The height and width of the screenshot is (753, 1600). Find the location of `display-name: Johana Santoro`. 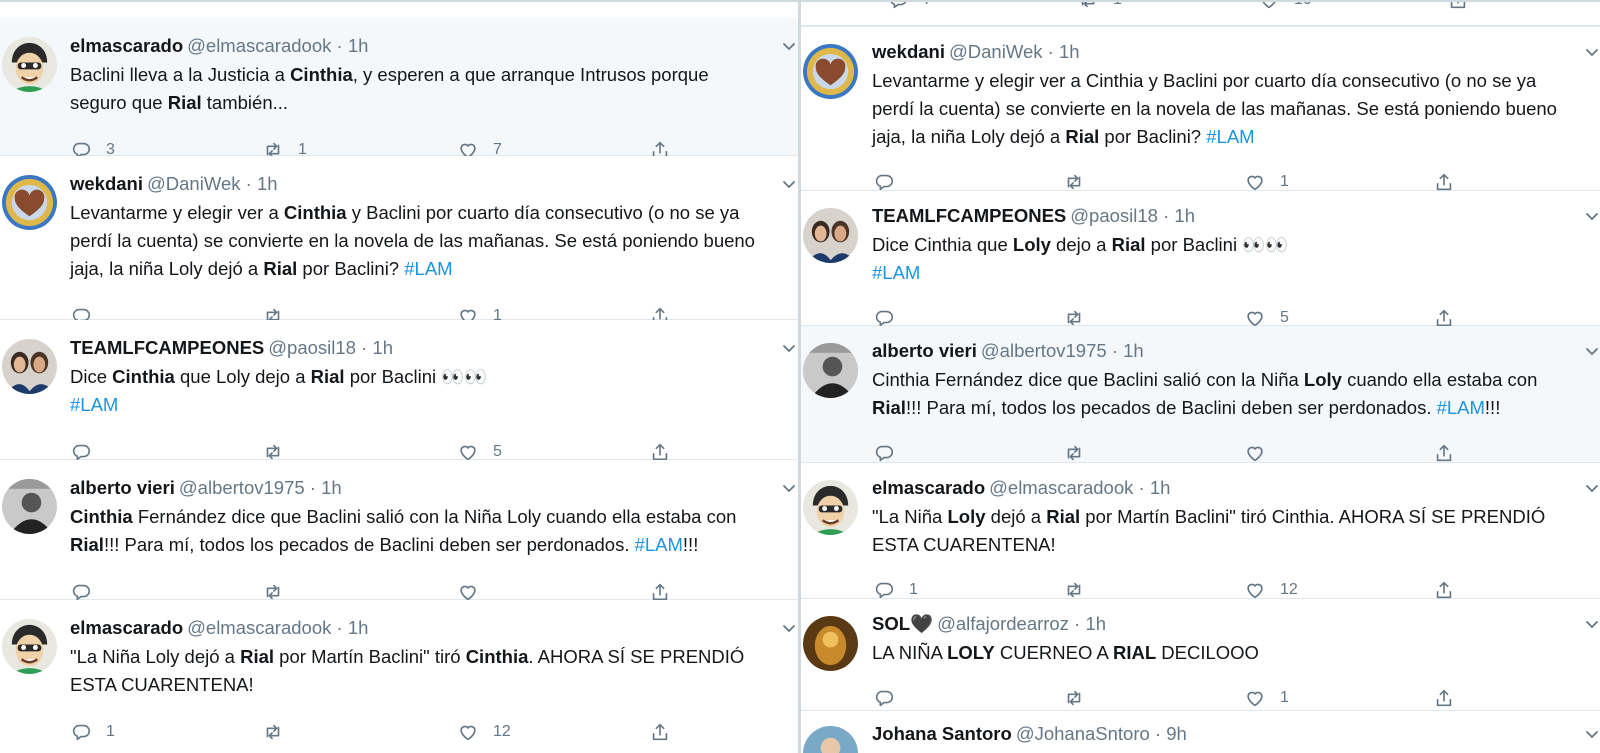

display-name: Johana Santoro is located at coordinates (942, 733).